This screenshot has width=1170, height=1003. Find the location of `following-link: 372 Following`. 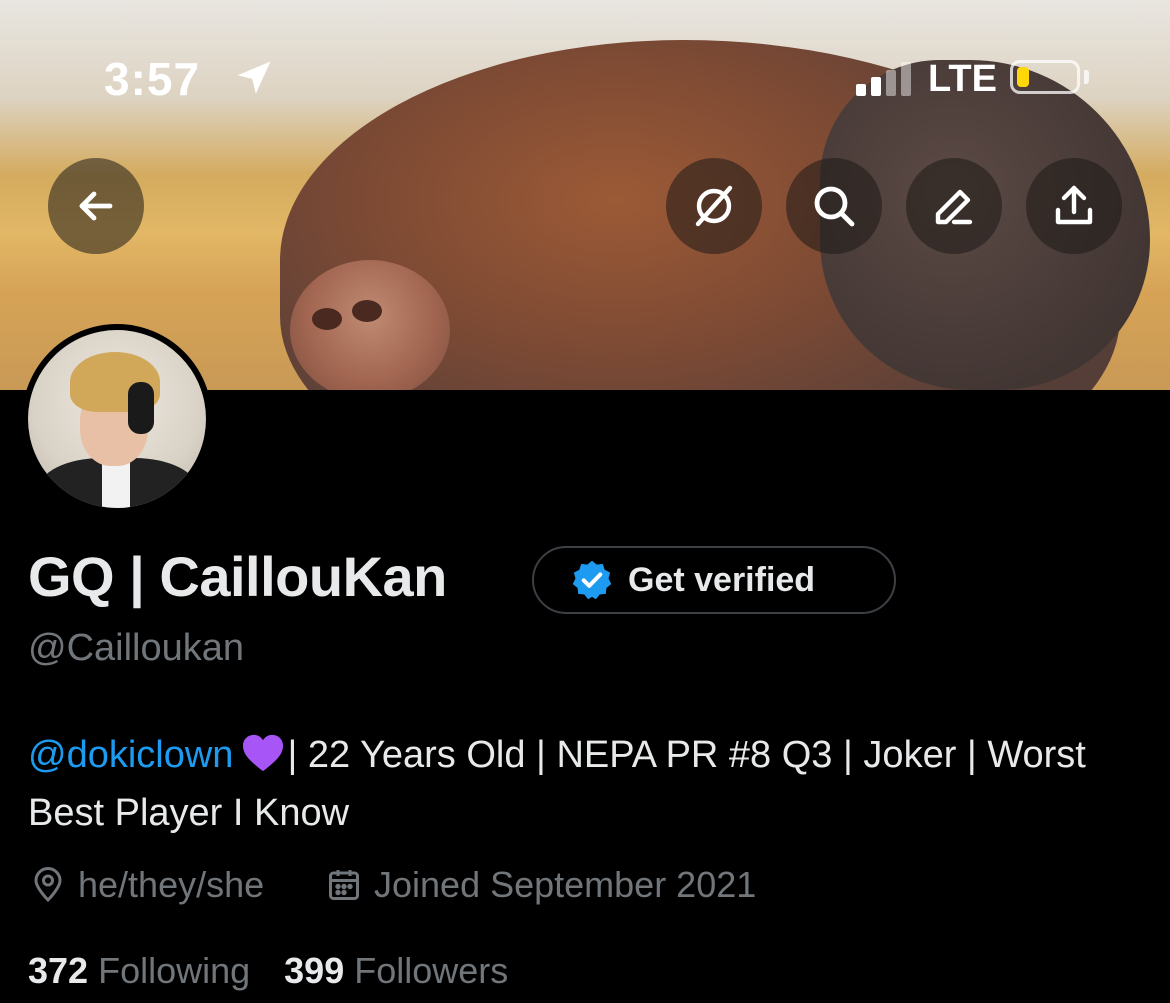

following-link: 372 Following is located at coordinates (139, 971).